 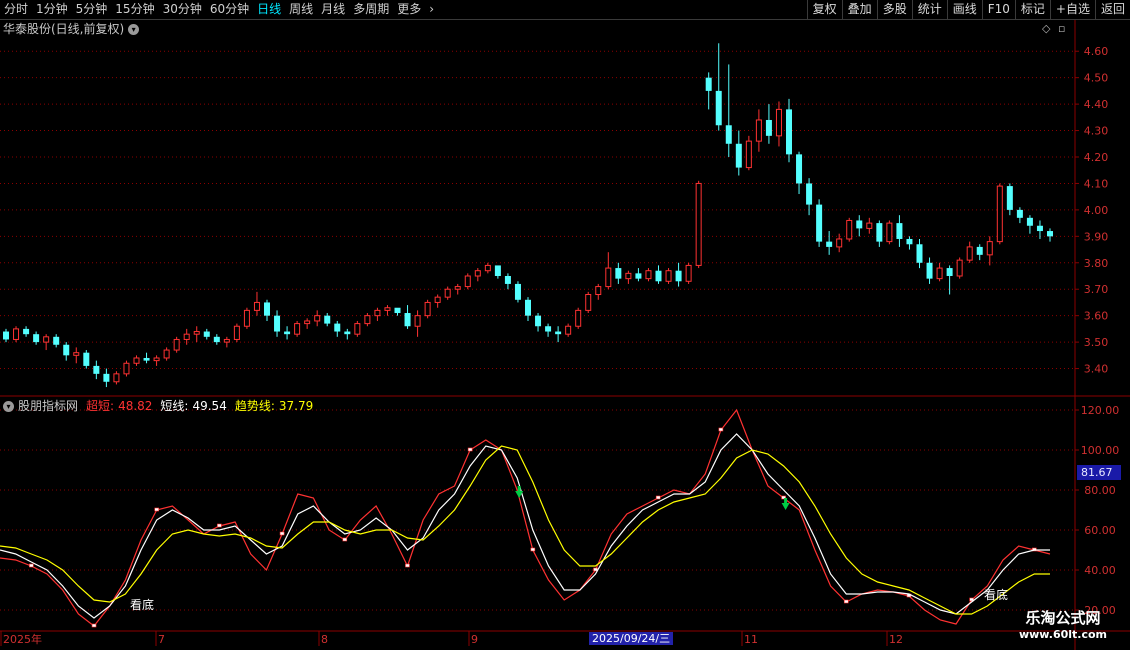 I want to click on toolbar-button: 复权, so click(x=824, y=9).